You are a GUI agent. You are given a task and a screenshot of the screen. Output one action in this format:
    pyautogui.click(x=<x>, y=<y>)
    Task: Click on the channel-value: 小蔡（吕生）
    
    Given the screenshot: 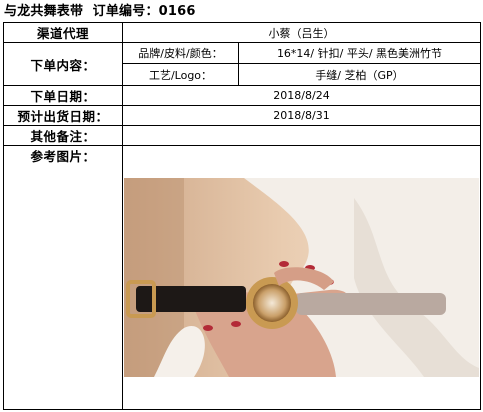 What is the action you would take?
    pyautogui.click(x=301, y=32)
    